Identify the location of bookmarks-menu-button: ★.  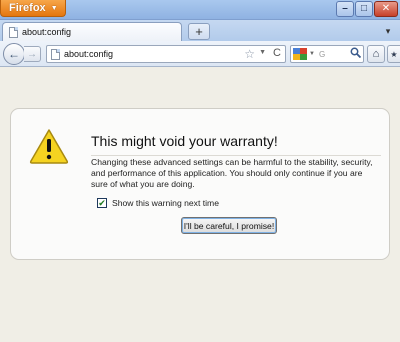
(393, 54).